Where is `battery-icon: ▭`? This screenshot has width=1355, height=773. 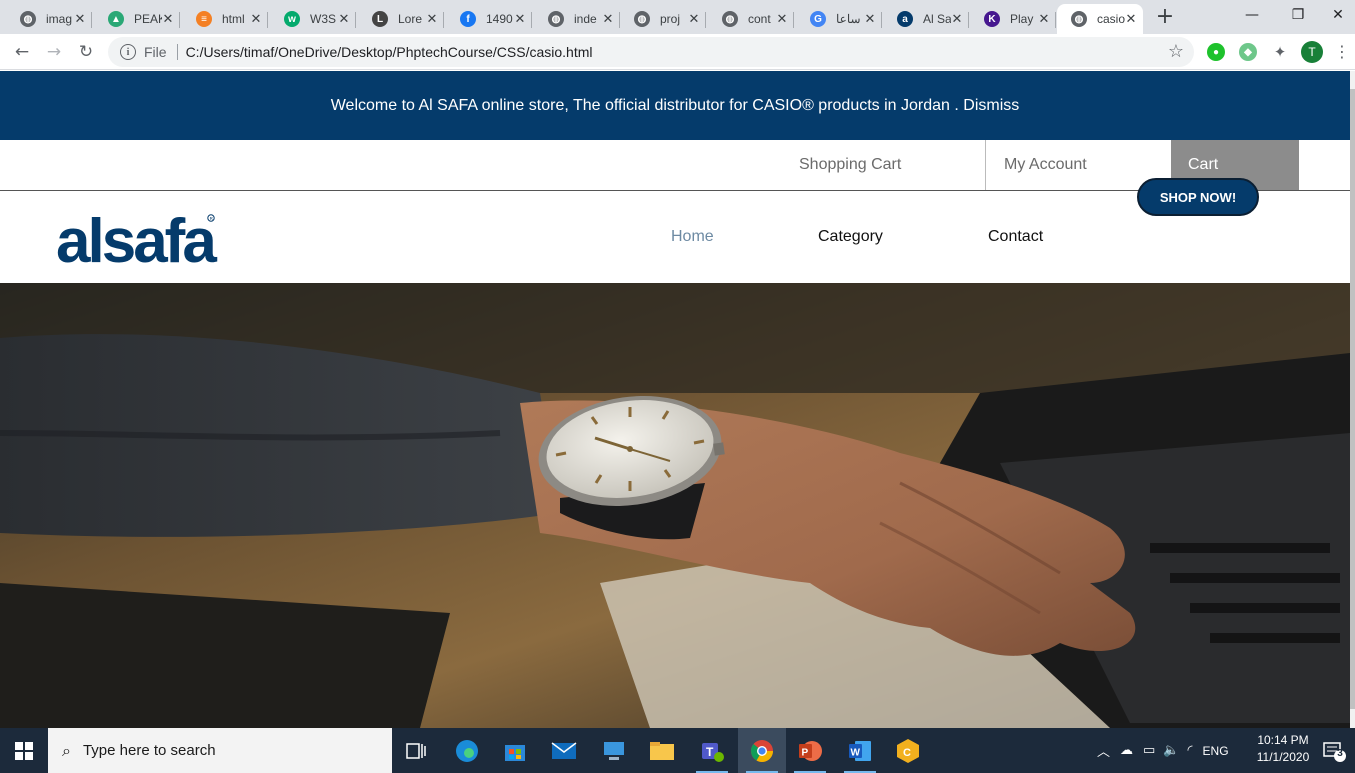
battery-icon: ▭ is located at coordinates (1149, 750).